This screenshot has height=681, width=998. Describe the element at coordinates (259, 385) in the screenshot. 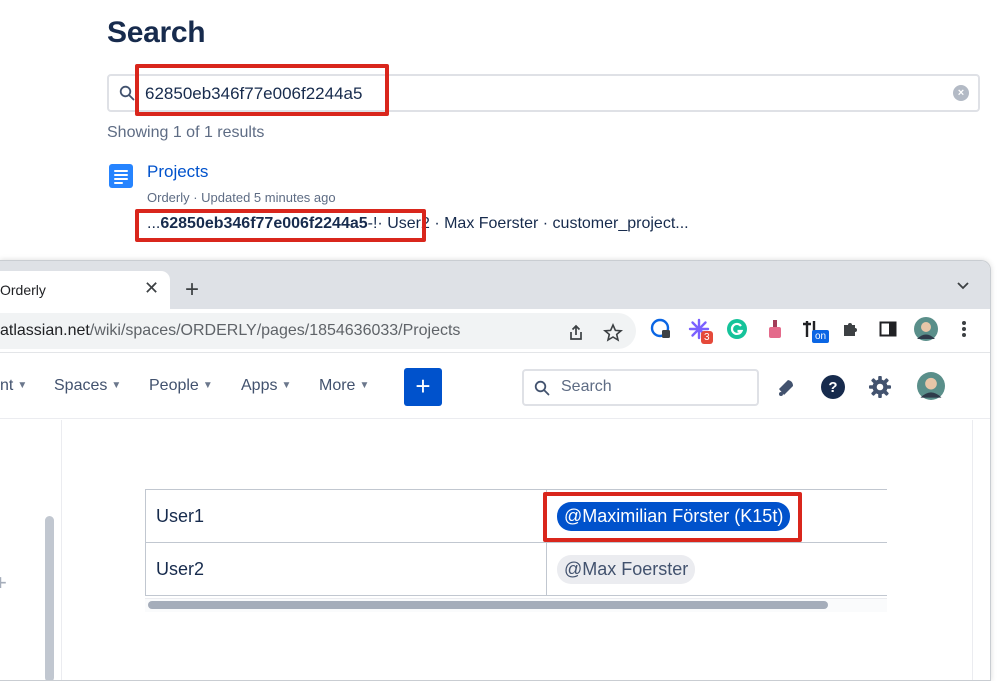

I see `nav-item-label: Apps` at that location.